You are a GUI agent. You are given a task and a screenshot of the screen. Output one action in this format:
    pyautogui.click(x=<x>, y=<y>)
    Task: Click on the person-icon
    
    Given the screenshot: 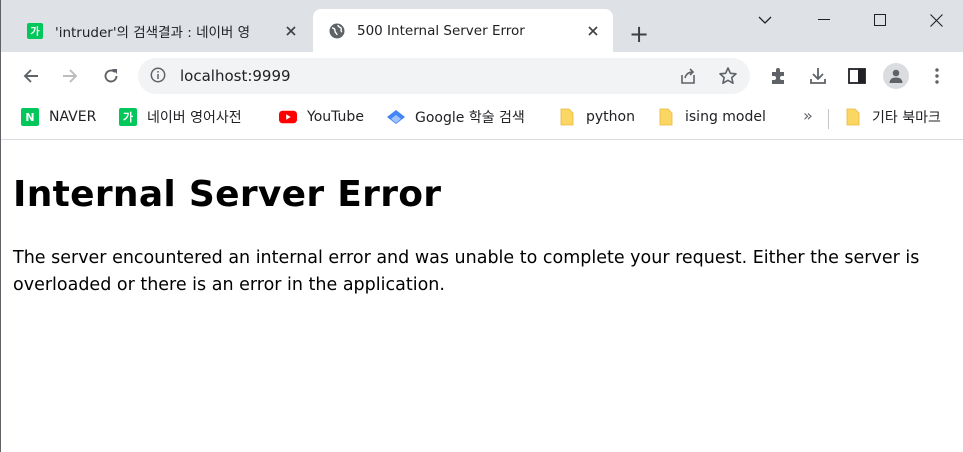 What is the action you would take?
    pyautogui.click(x=896, y=76)
    